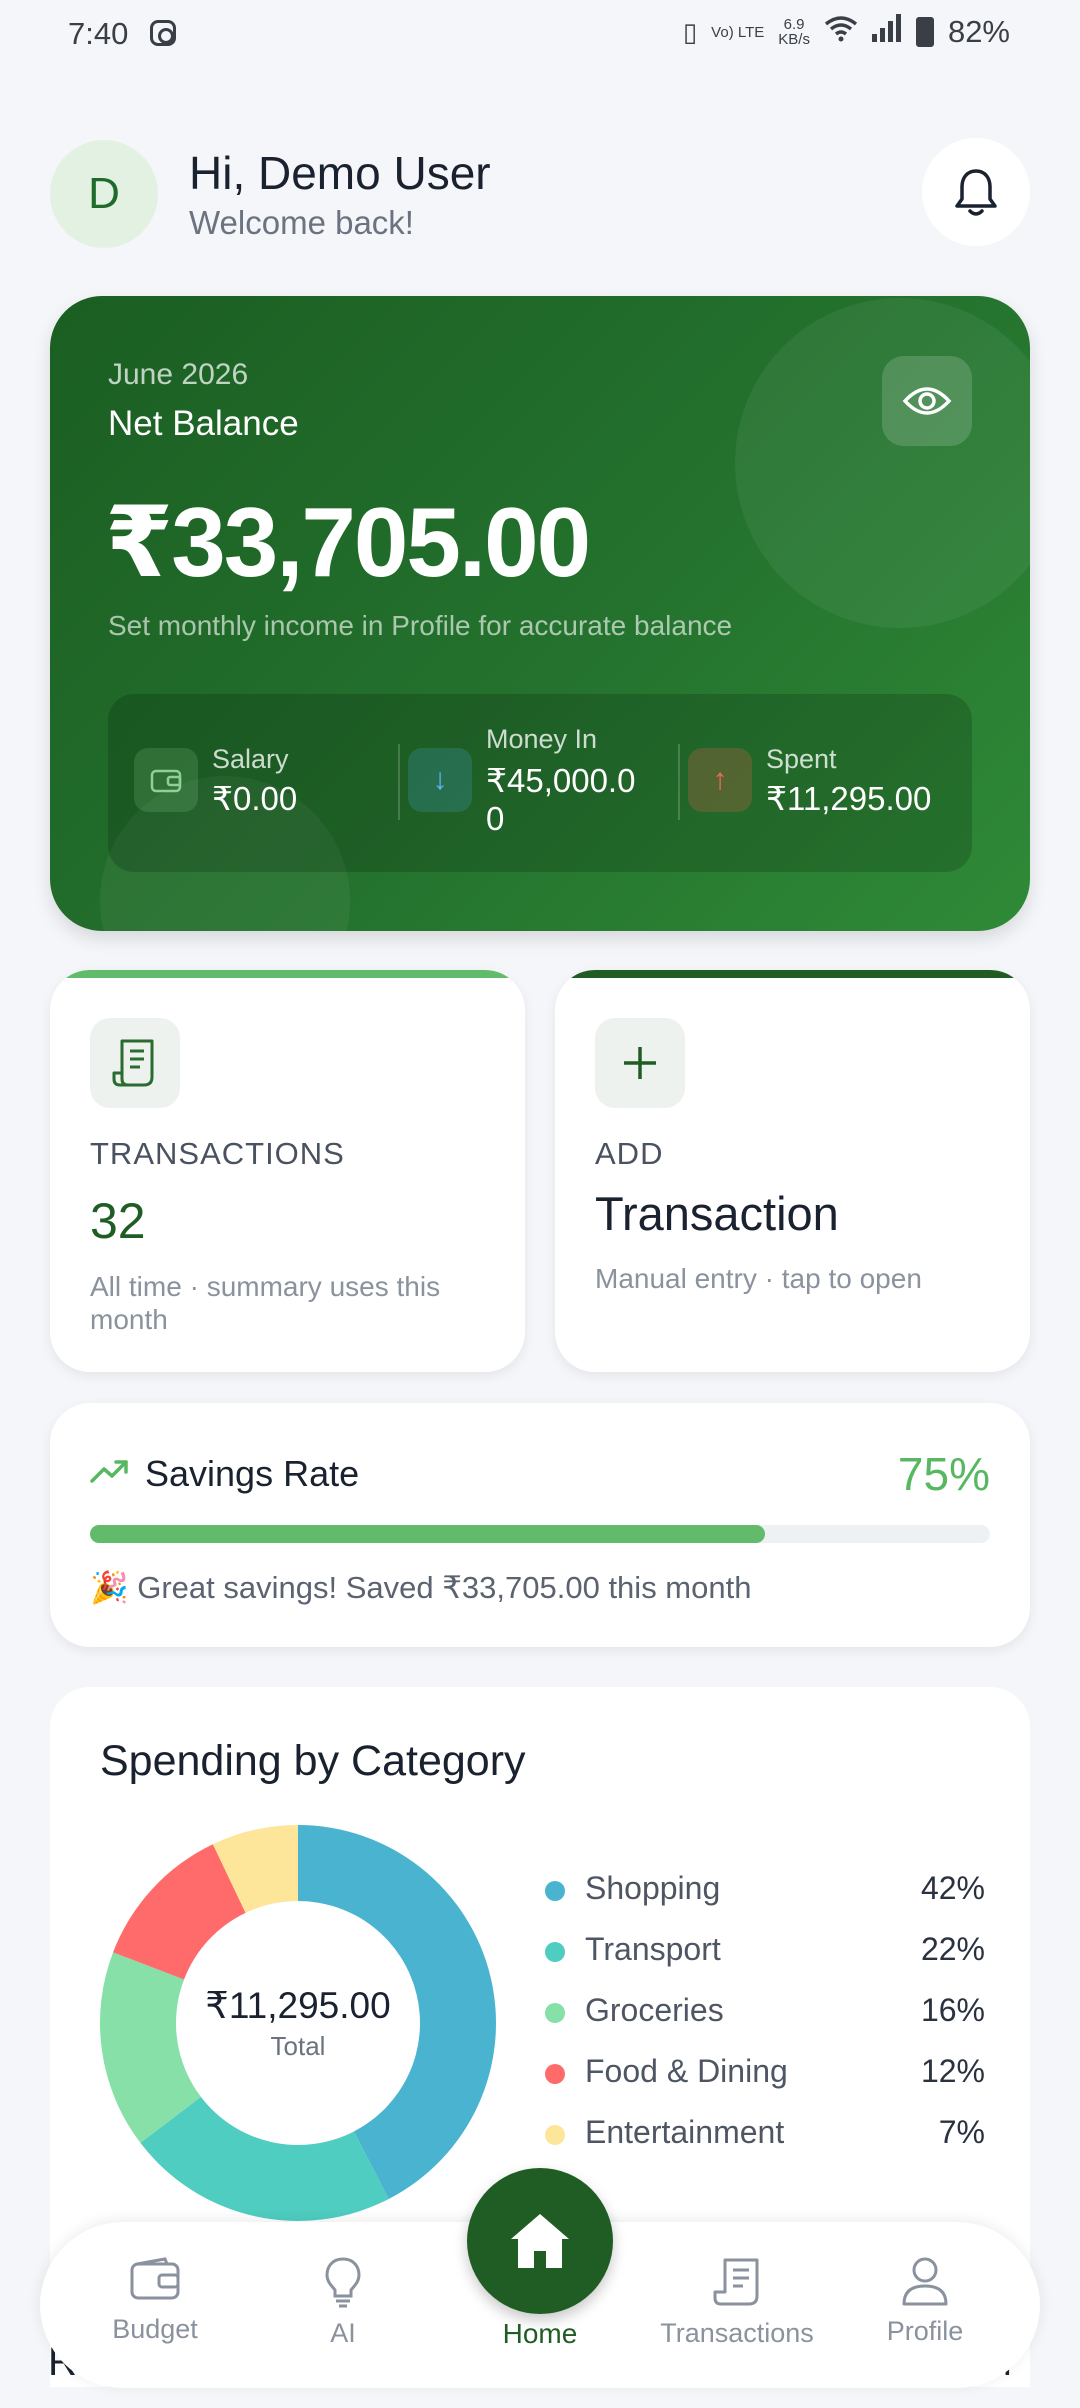 The height and width of the screenshot is (2408, 1080). Describe the element at coordinates (886, 32) in the screenshot. I see `signal-icon` at that location.